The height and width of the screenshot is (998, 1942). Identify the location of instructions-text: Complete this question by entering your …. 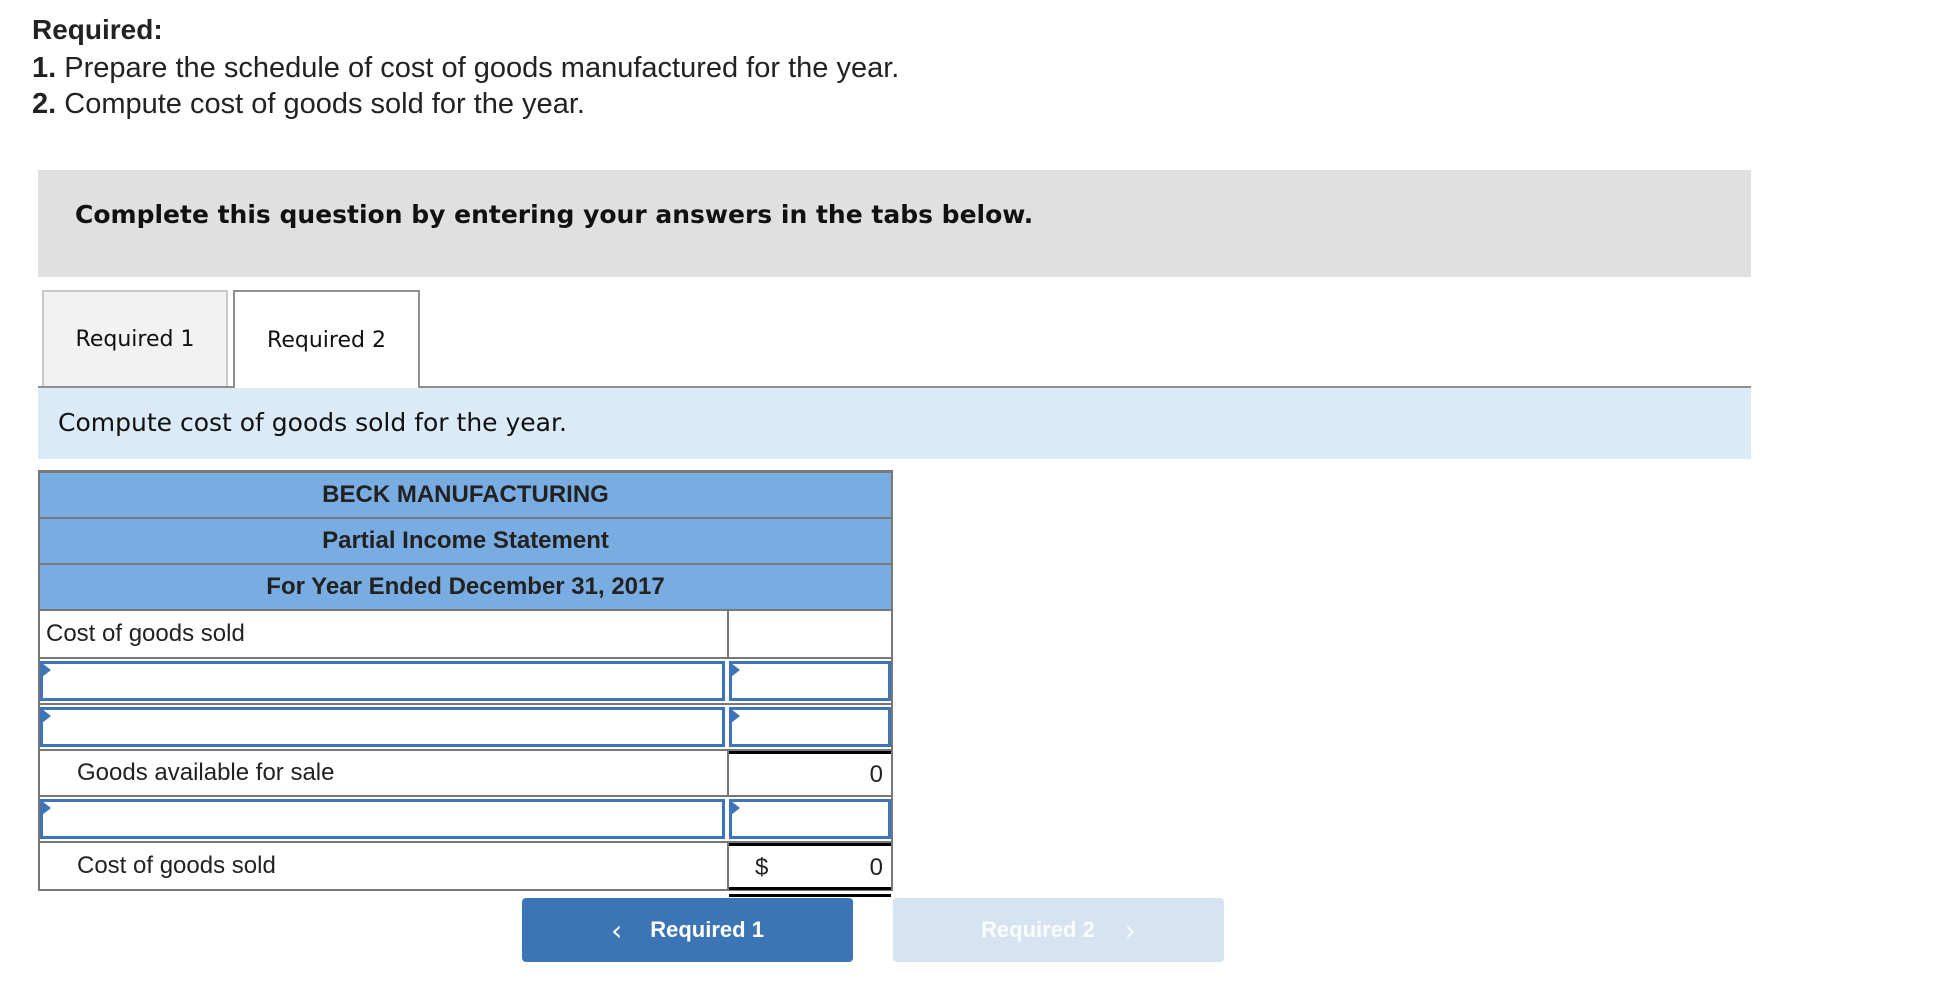
(554, 214).